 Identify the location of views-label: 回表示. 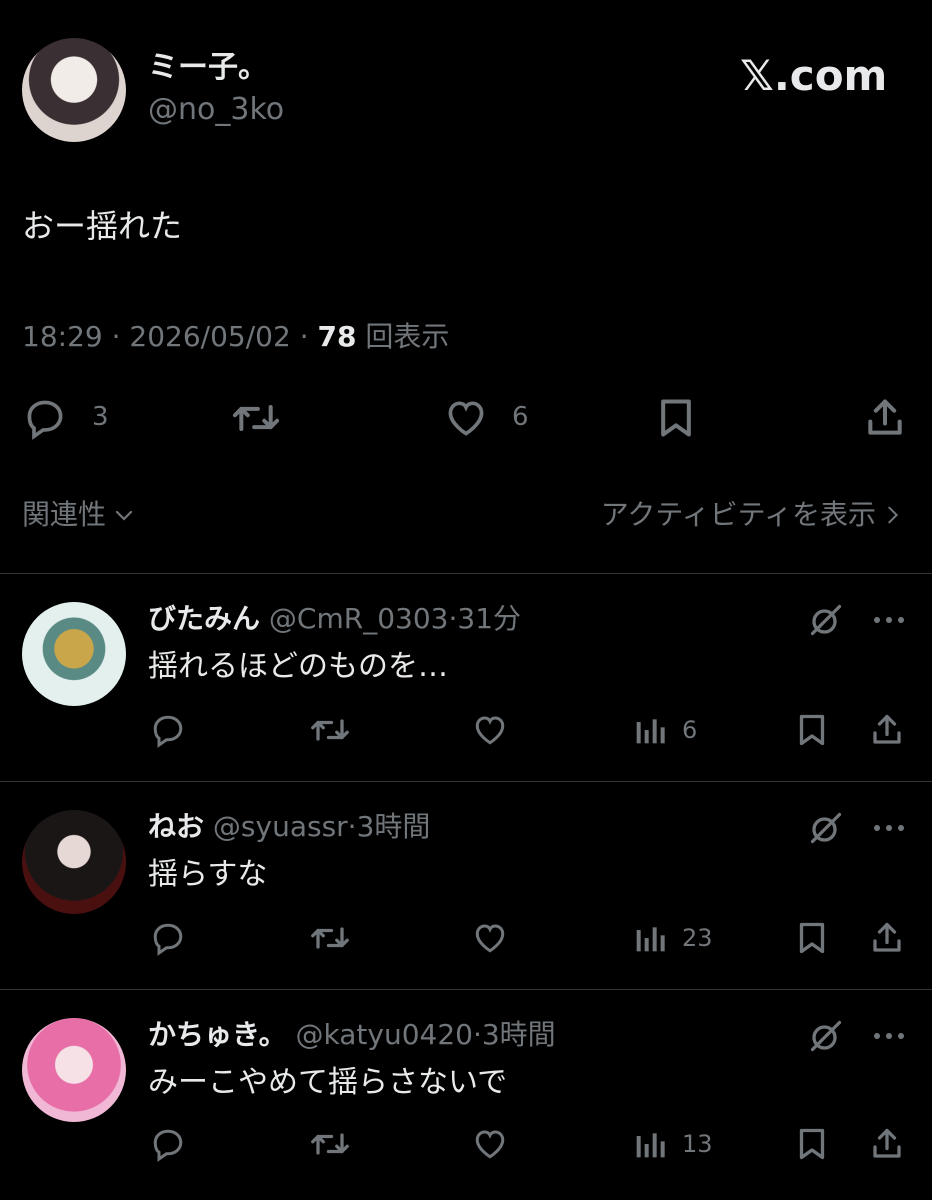
(407, 336).